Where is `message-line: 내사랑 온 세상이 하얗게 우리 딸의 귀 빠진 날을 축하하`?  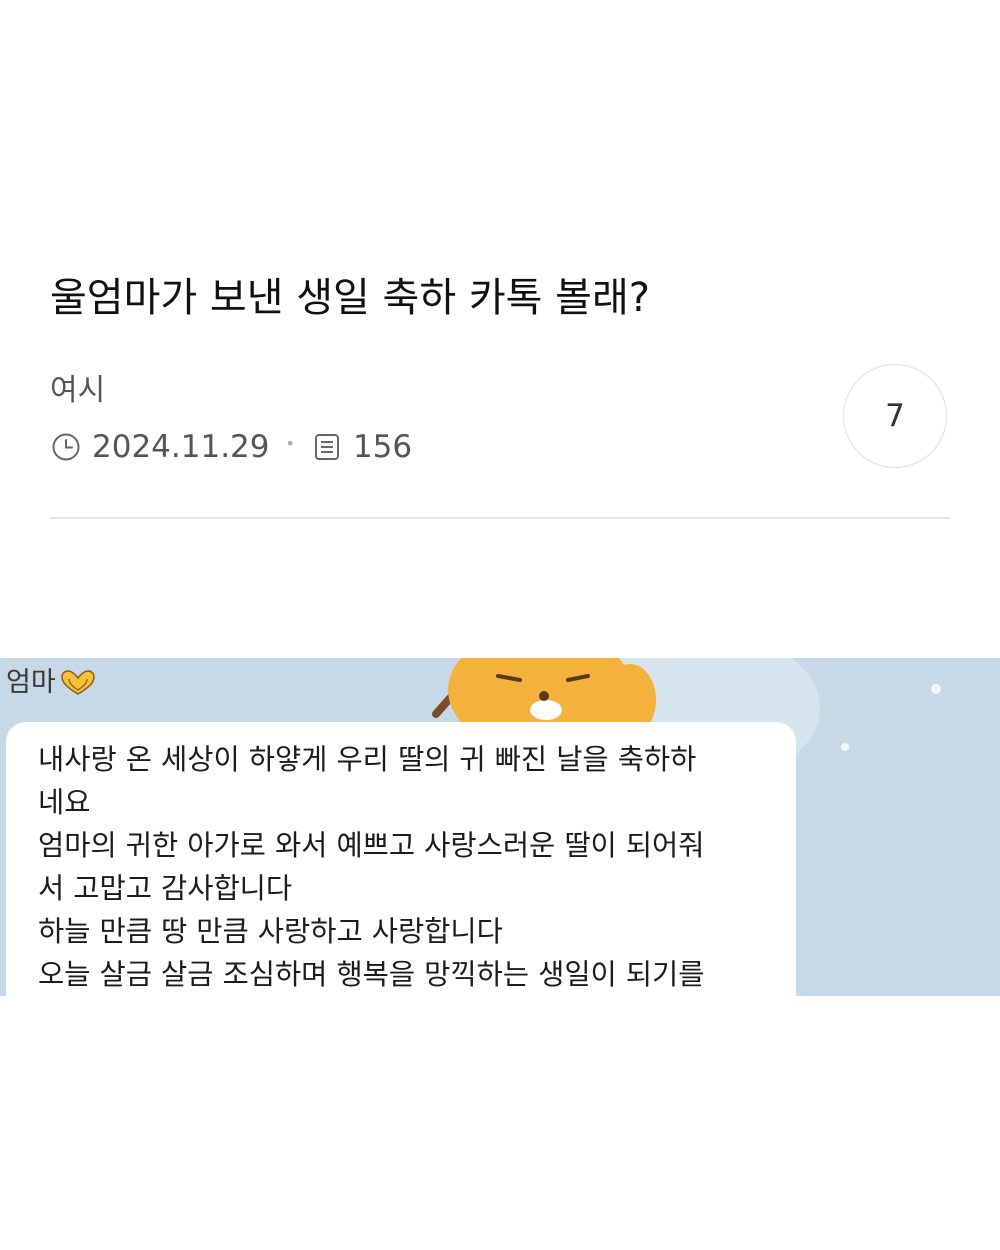 message-line: 내사랑 온 세상이 하얗게 우리 딸의 귀 빠진 날을 축하하 is located at coordinates (367, 759).